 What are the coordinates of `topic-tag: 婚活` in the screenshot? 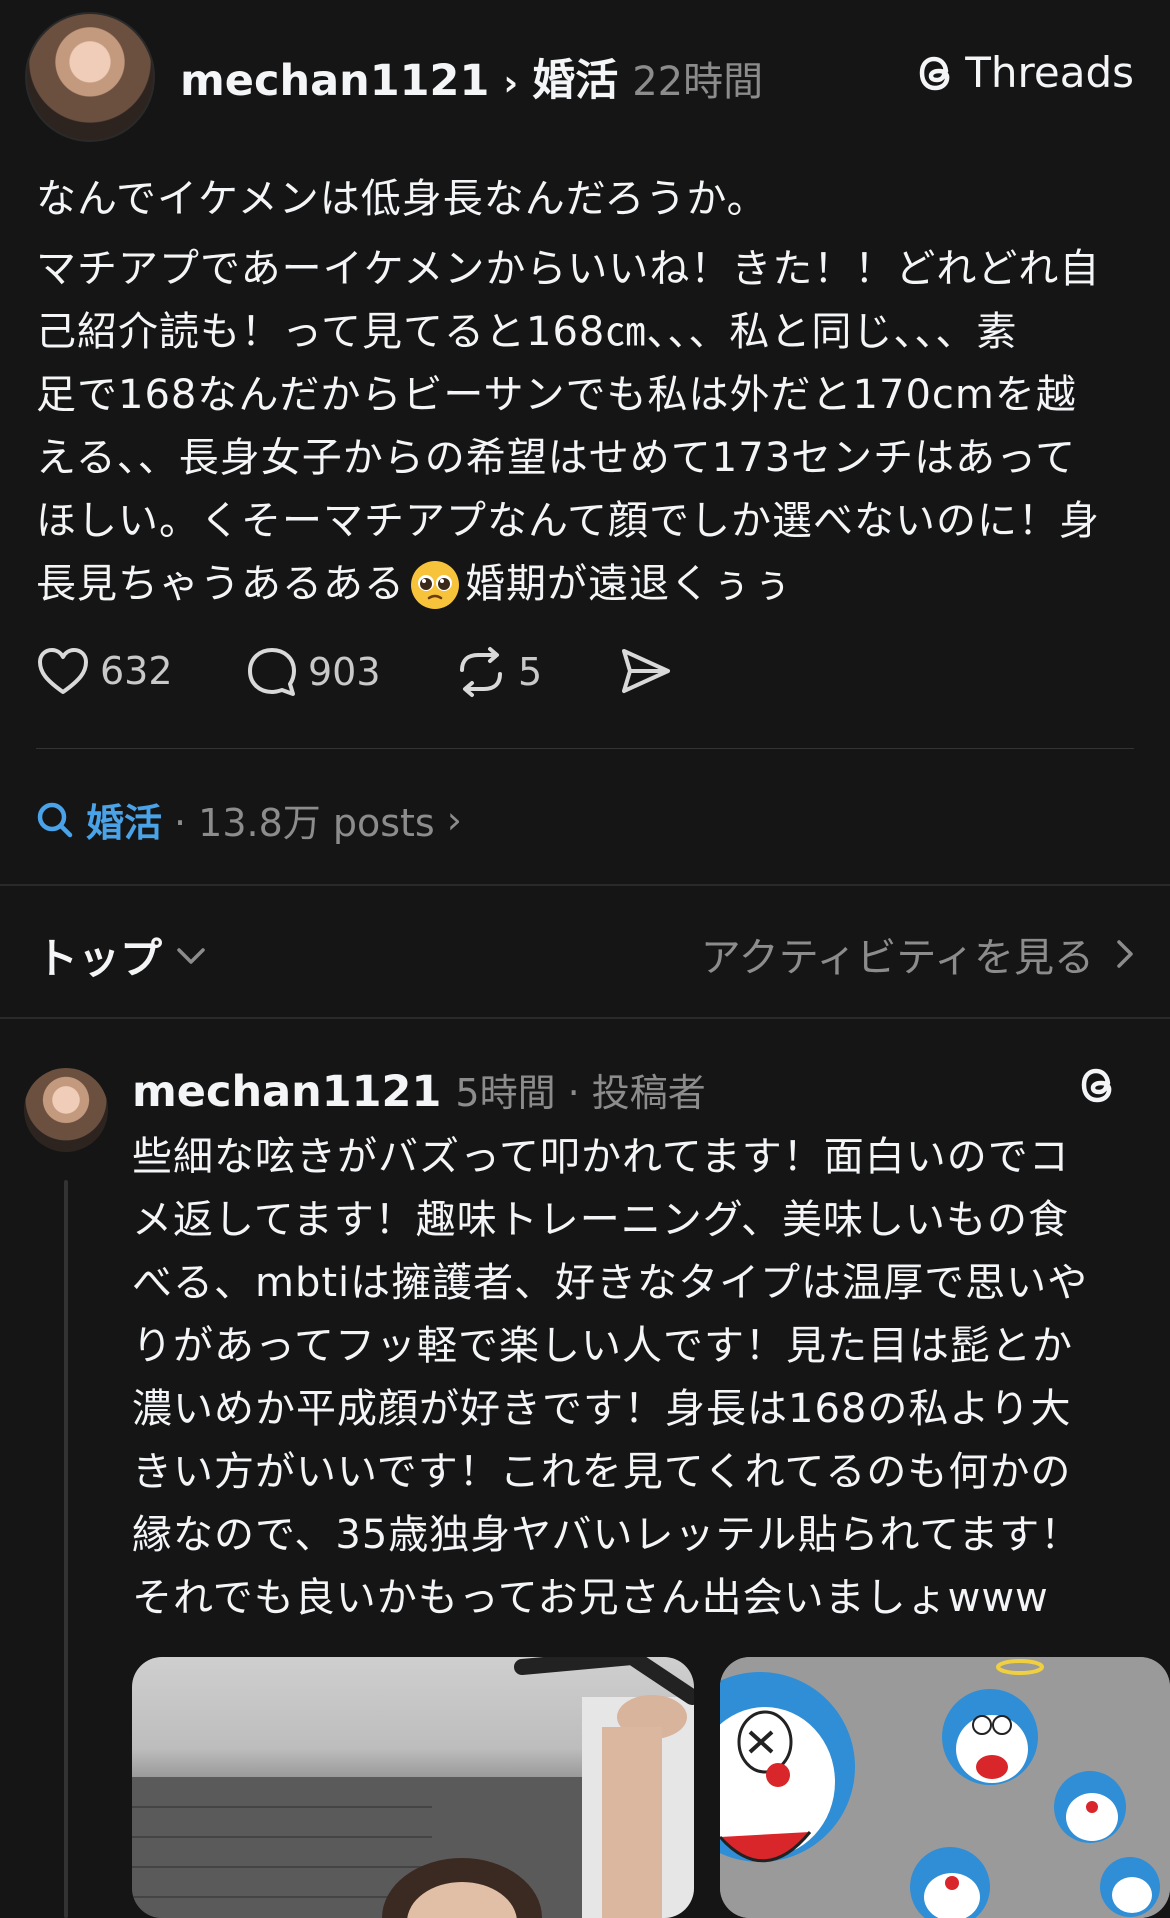 It's located at (575, 77).